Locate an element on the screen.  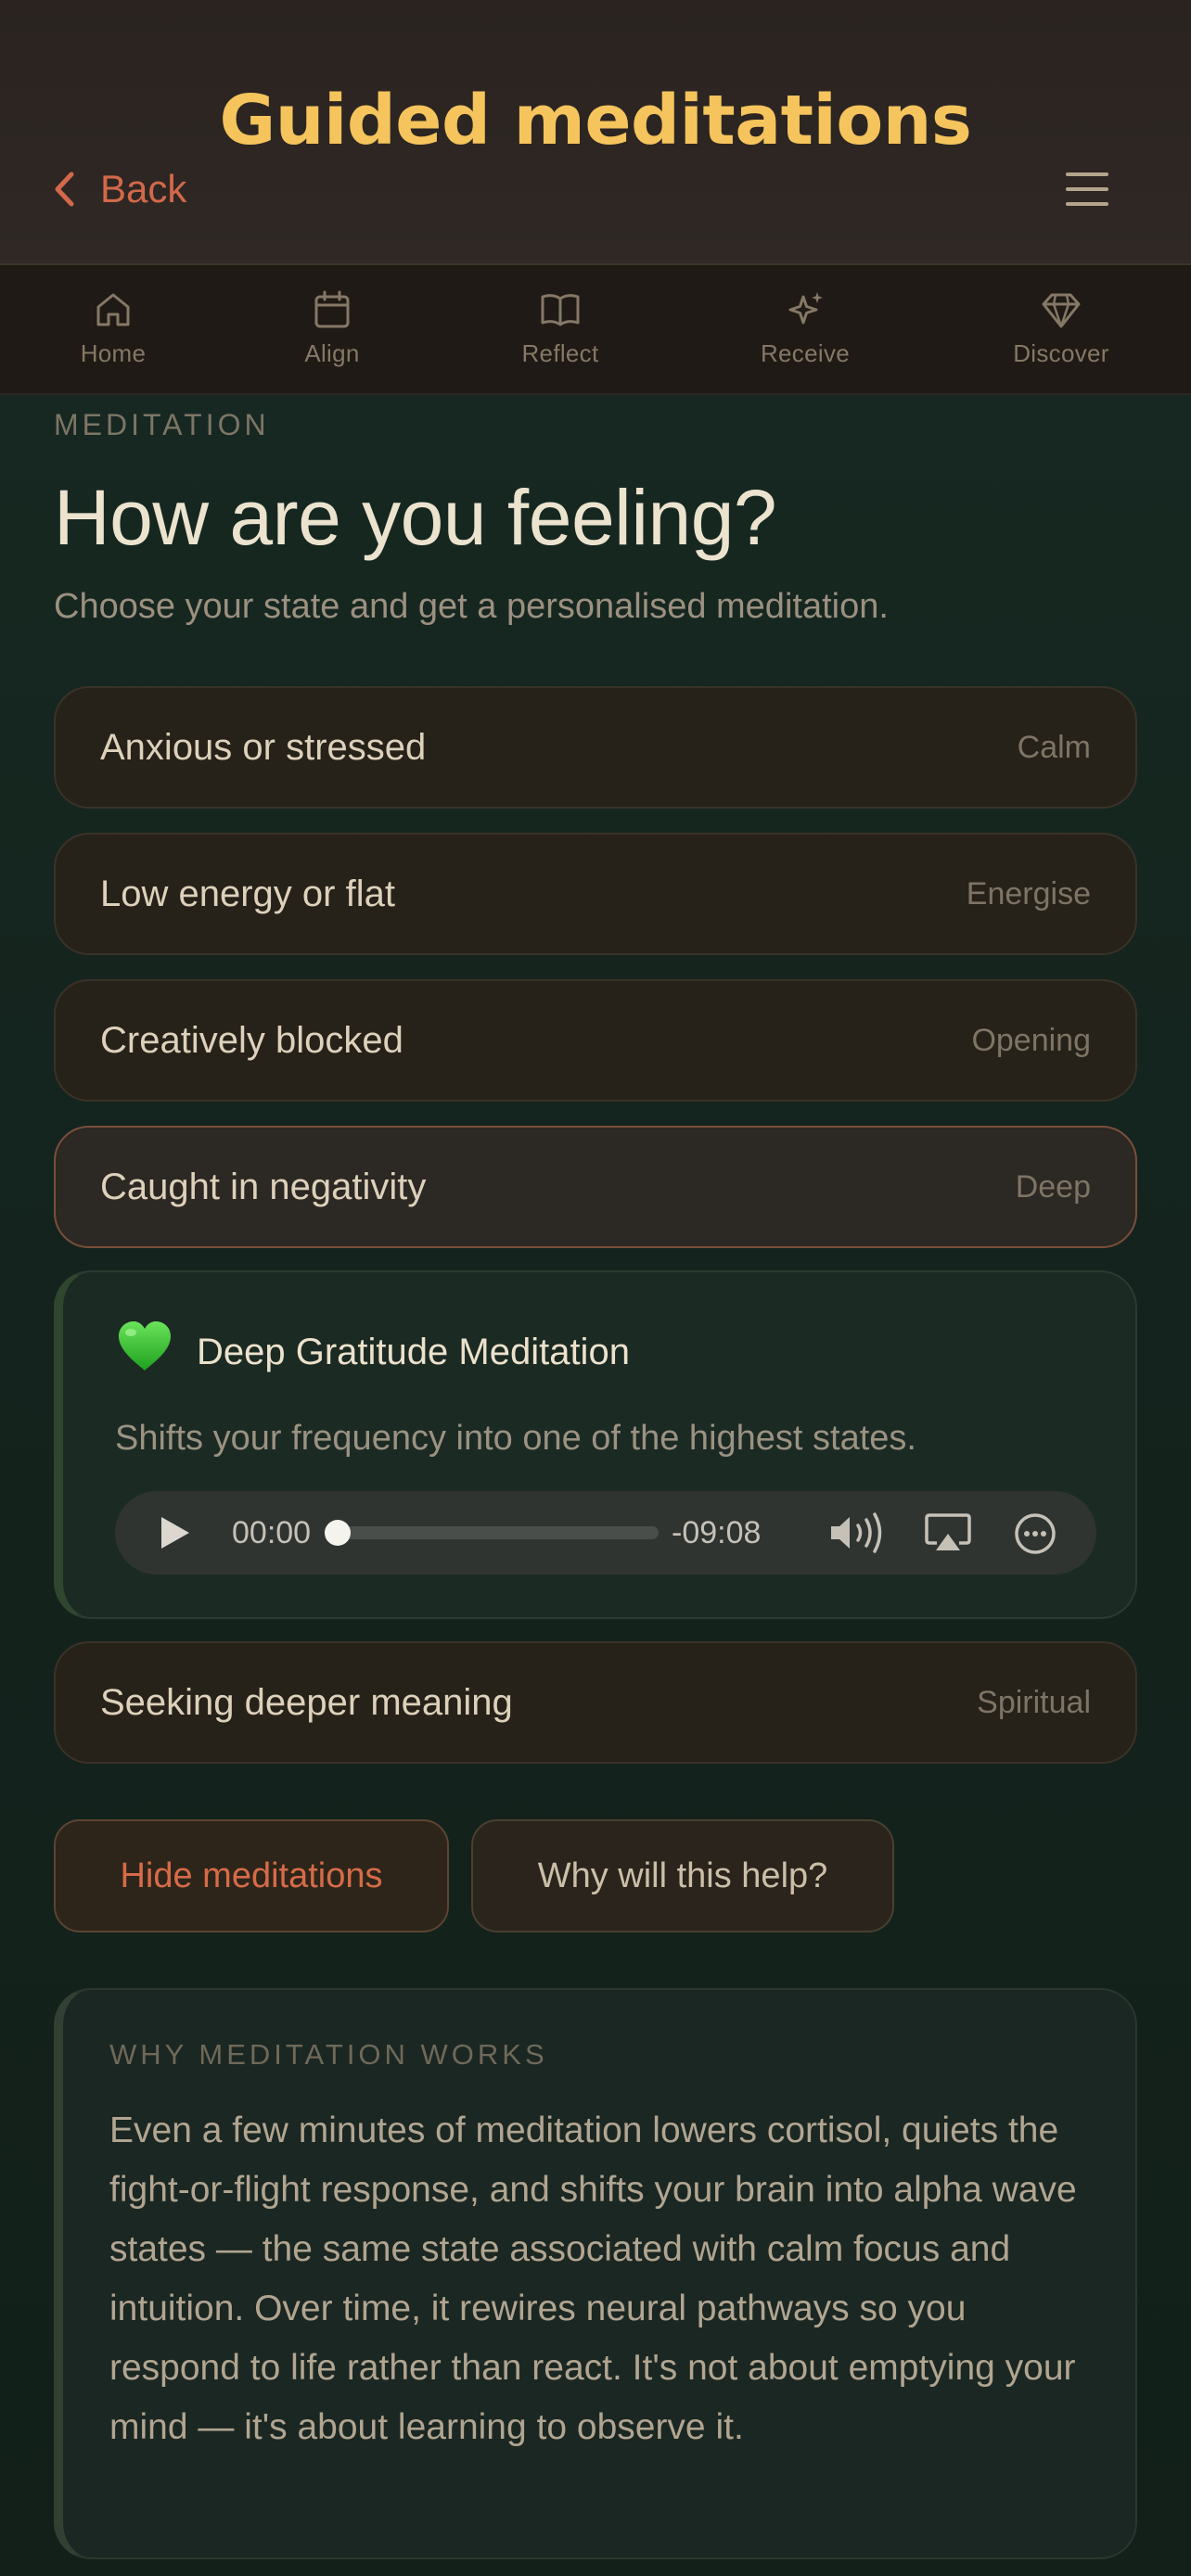
tab-align-label: Align is located at coordinates (332, 353).